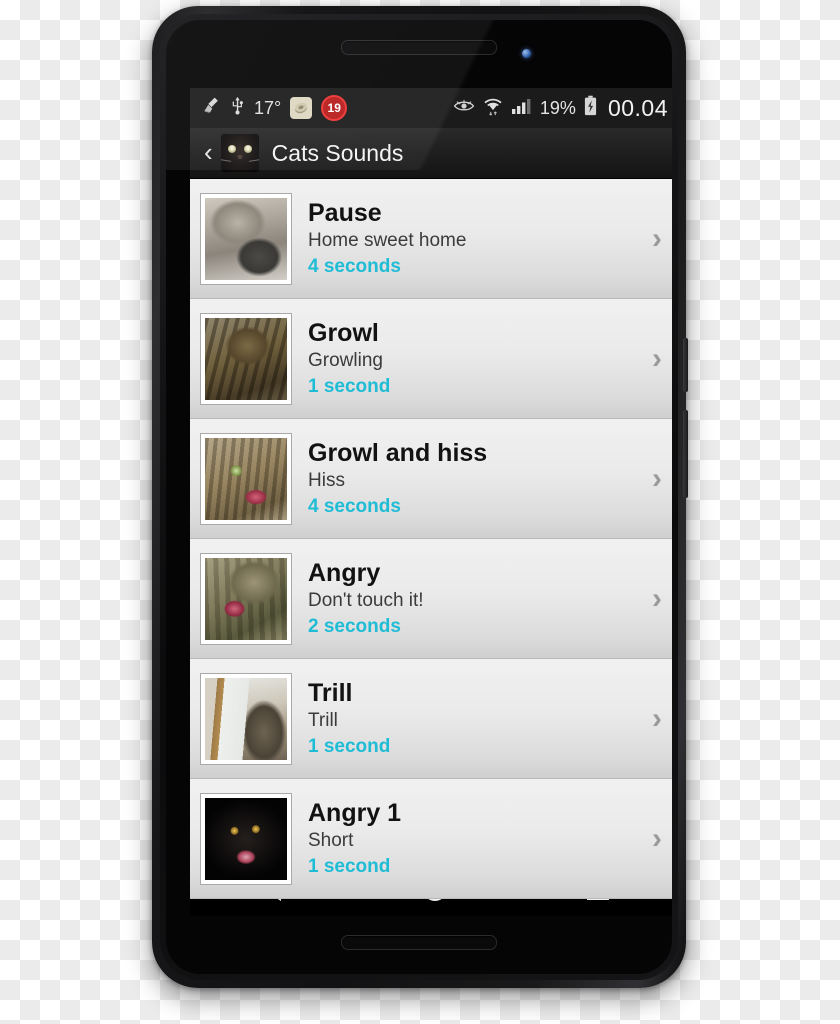  What do you see at coordinates (246, 238) in the screenshot?
I see `thumbnail-pause` at bounding box center [246, 238].